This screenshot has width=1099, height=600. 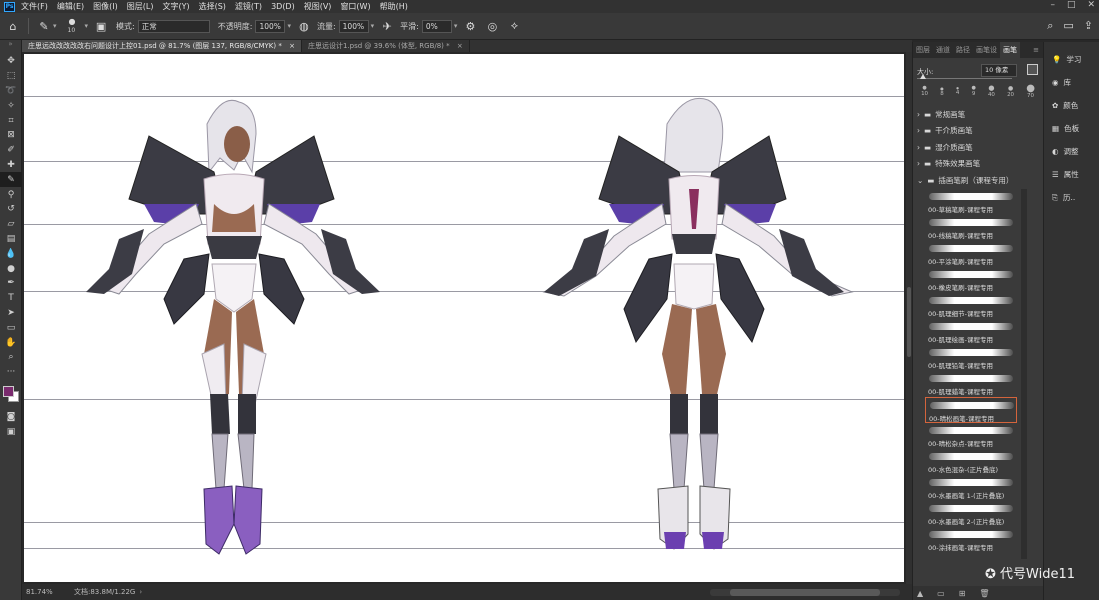 I want to click on menu-3d: 3D(D), so click(x=283, y=6).